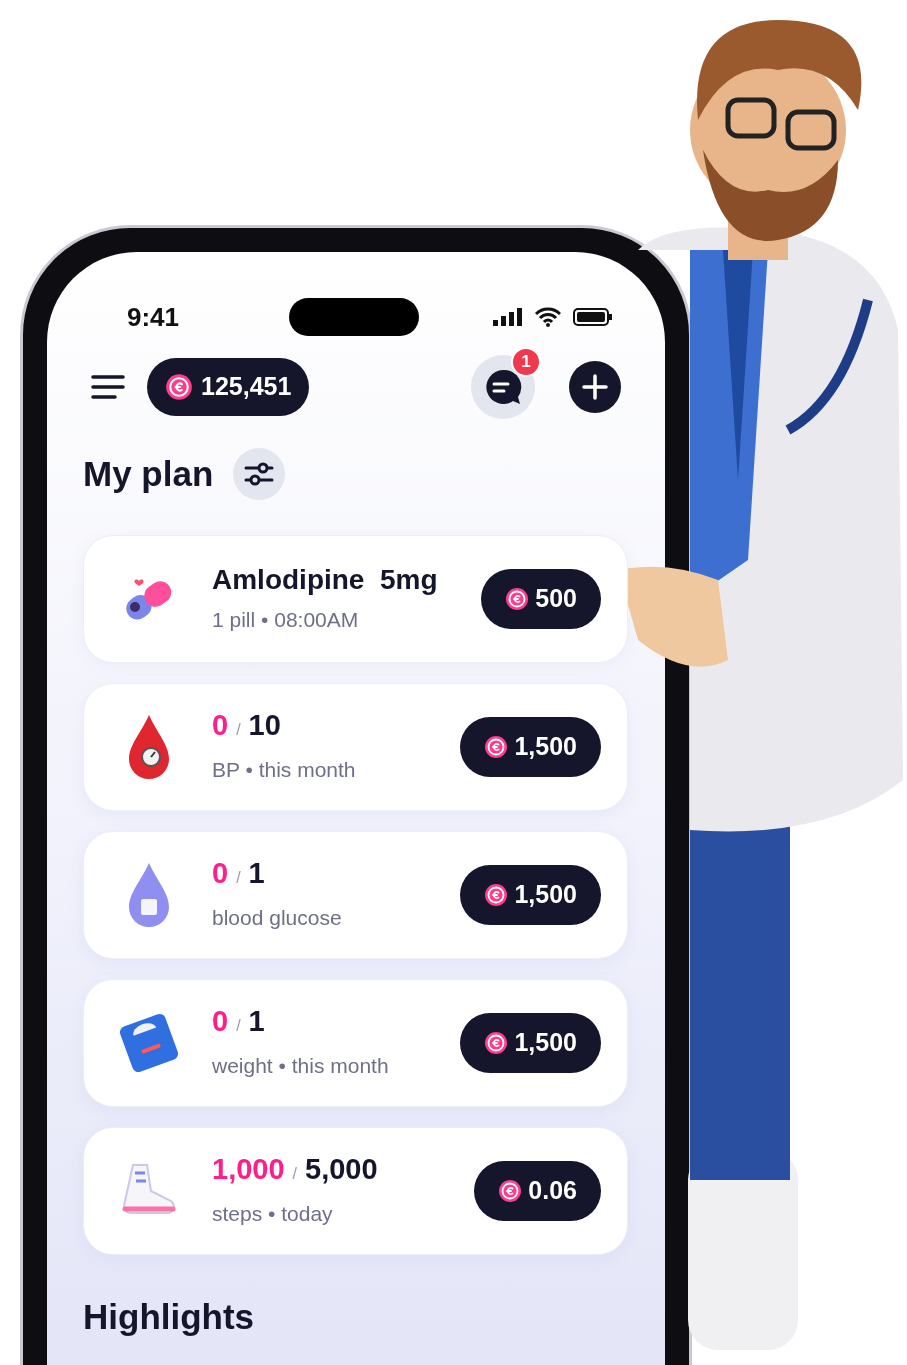  I want to click on signal-icon, so click(508, 317).